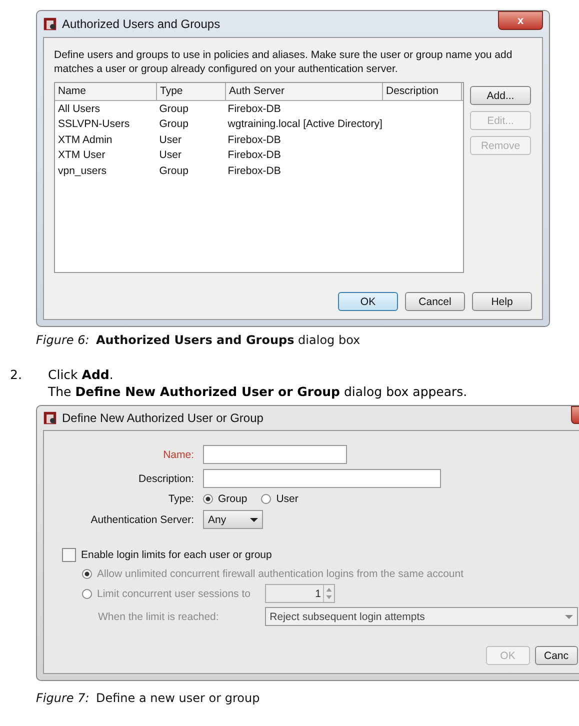 The height and width of the screenshot is (726, 579). I want to click on column-header: Auth Server, so click(304, 91).